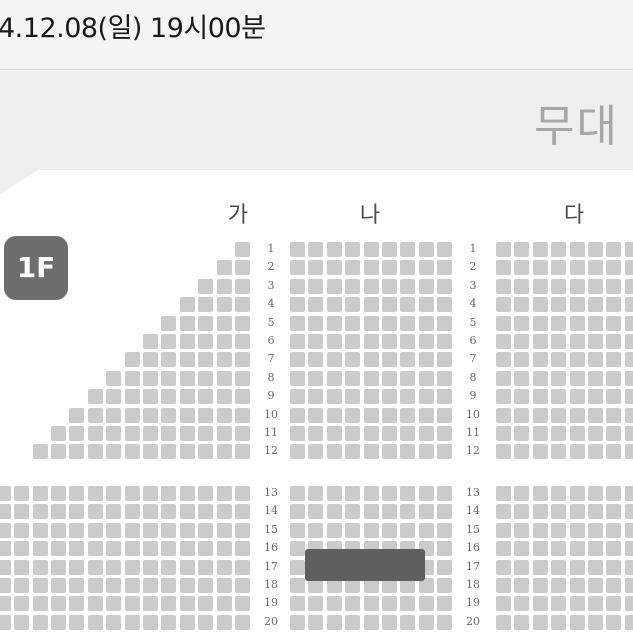 The image size is (633, 633). What do you see at coordinates (36, 268) in the screenshot?
I see `floor-badge: 1F` at bounding box center [36, 268].